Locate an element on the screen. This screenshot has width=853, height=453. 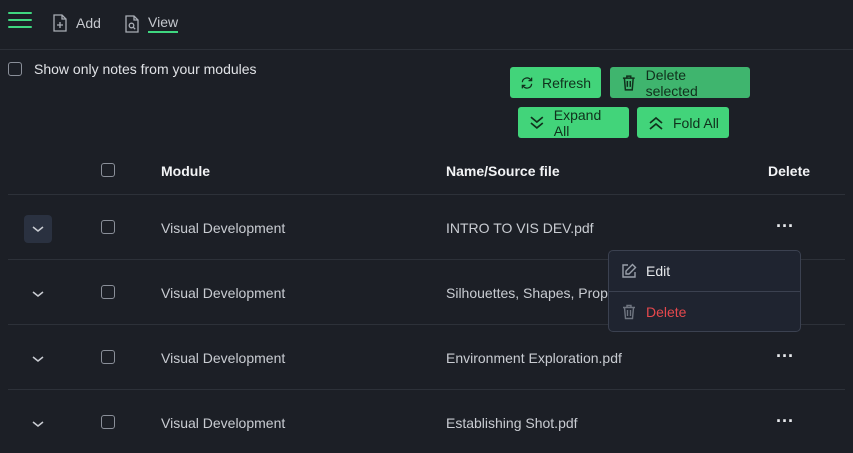
chevrons-down-icon is located at coordinates (537, 122).